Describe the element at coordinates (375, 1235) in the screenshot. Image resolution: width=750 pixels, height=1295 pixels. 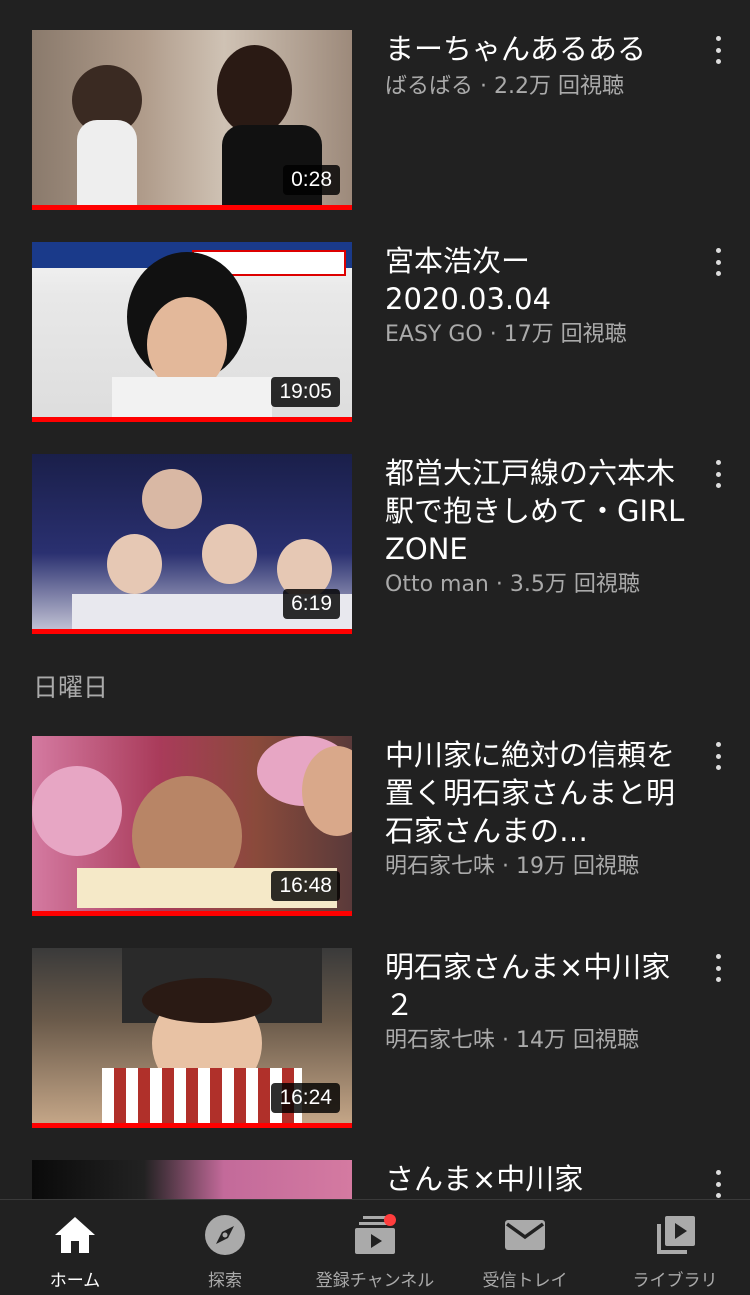
I see `subscriptions-icon` at that location.